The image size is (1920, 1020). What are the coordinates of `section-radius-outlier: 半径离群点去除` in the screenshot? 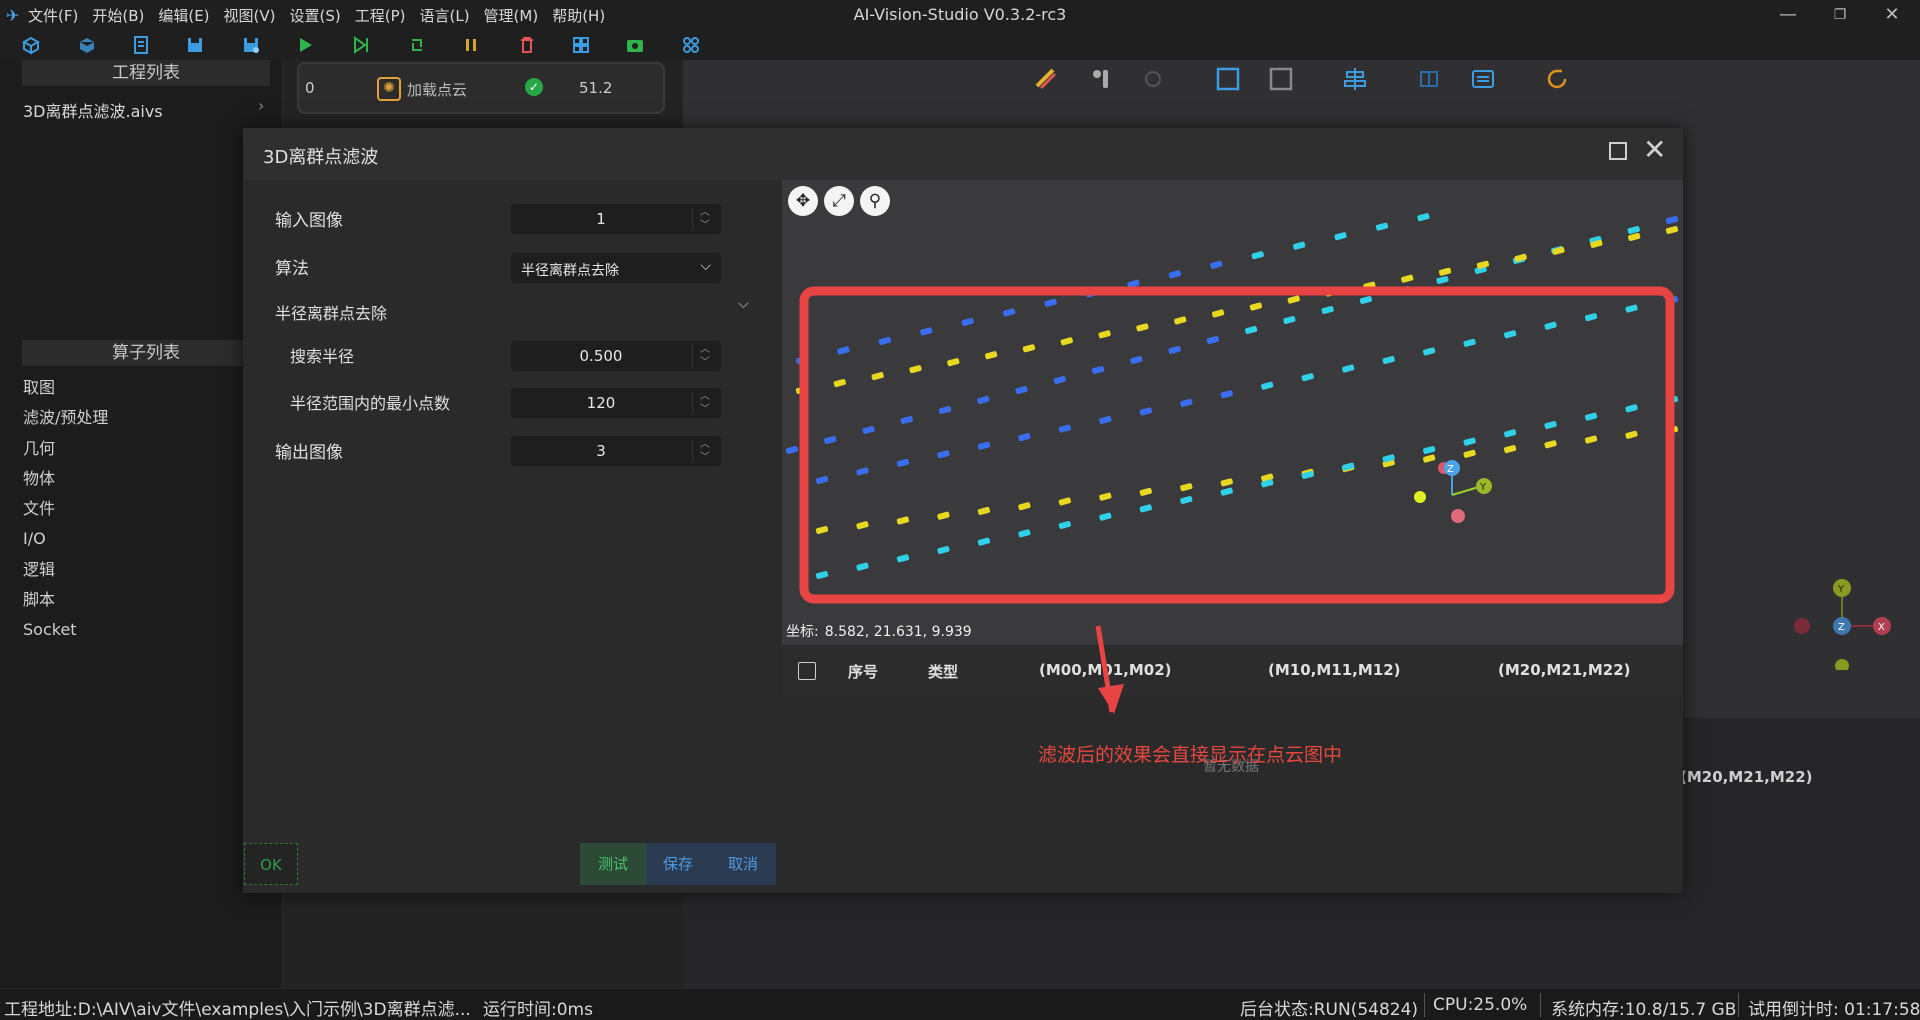 It's located at (331, 312).